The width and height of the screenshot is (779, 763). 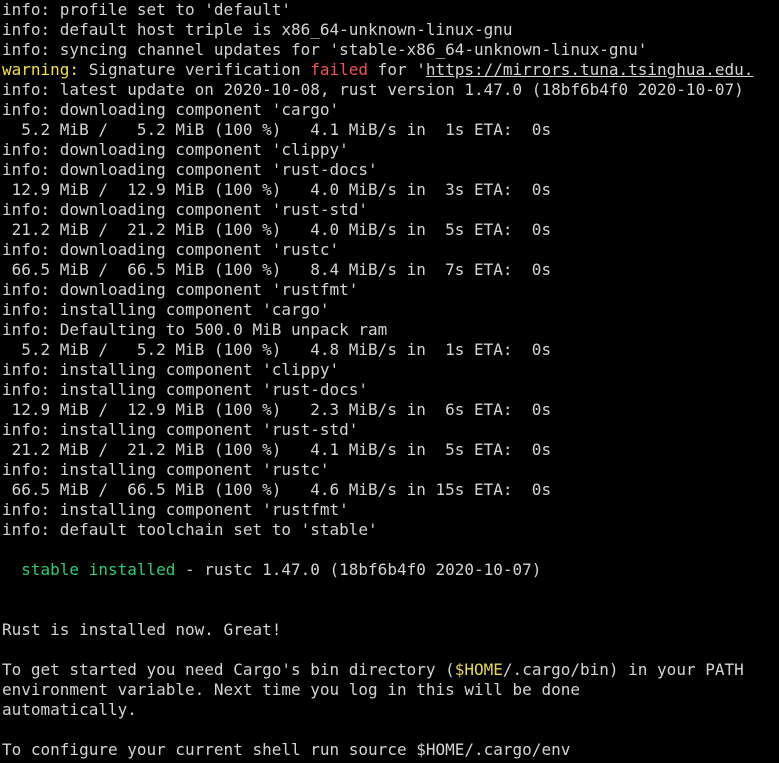 What do you see at coordinates (358, 569) in the screenshot?
I see `installed-version: - rustc 1.47.0 (18bf6b4f0 2020-10-07)` at bounding box center [358, 569].